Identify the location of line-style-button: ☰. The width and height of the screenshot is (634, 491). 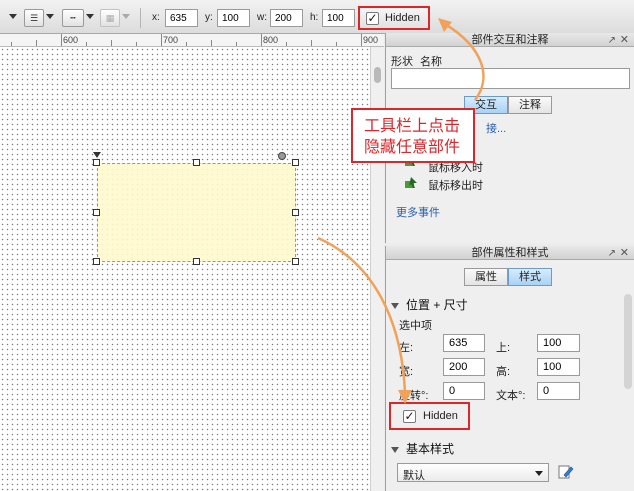
(34, 18).